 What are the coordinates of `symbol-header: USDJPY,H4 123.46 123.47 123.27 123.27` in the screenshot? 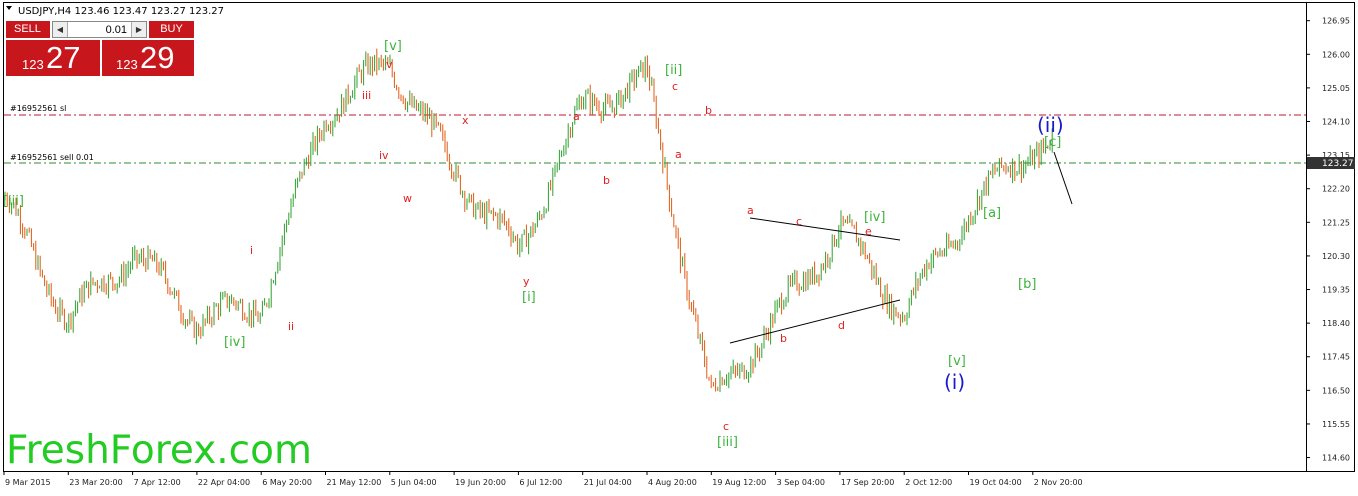 It's located at (121, 11).